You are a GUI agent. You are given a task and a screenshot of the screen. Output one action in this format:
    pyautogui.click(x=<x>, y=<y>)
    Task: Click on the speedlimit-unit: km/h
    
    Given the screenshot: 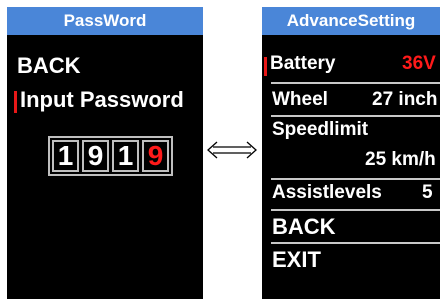 What is the action you would take?
    pyautogui.click(x=413, y=159)
    